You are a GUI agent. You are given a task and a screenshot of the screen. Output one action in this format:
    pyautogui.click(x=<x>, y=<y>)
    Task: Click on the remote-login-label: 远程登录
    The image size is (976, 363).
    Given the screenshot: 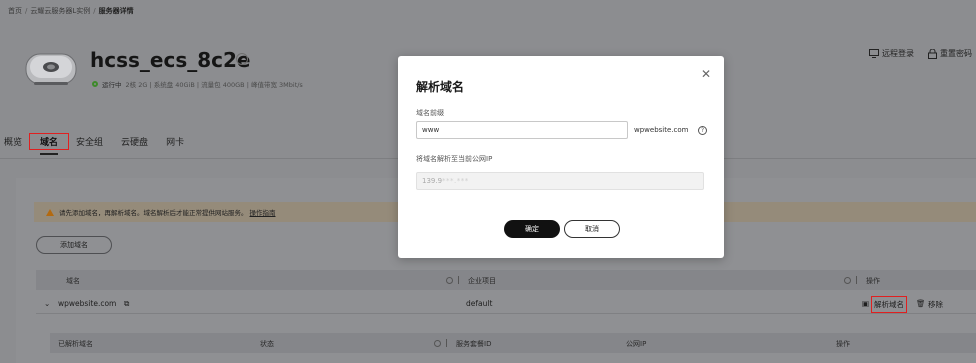 What is the action you would take?
    pyautogui.click(x=898, y=53)
    